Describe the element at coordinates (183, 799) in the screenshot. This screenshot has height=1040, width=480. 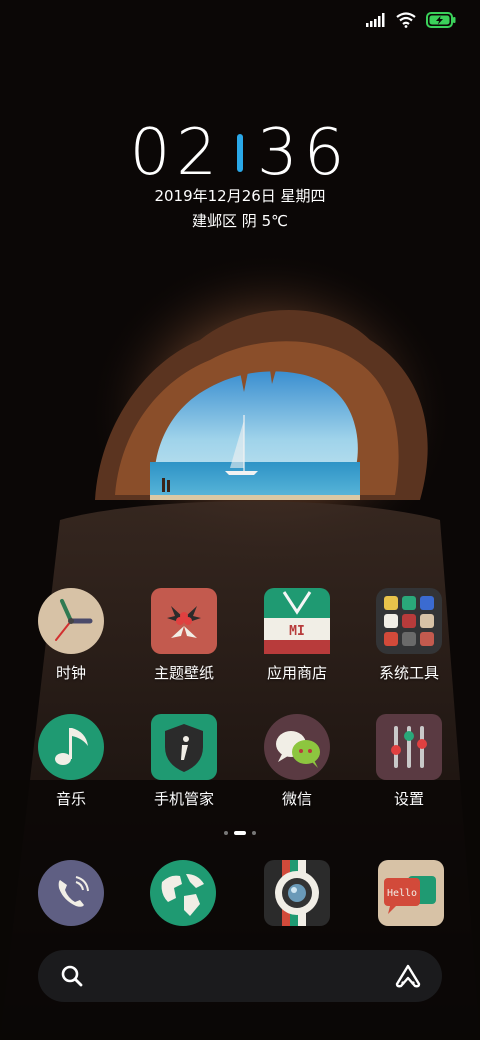
I see `app-label: 手机管家` at that location.